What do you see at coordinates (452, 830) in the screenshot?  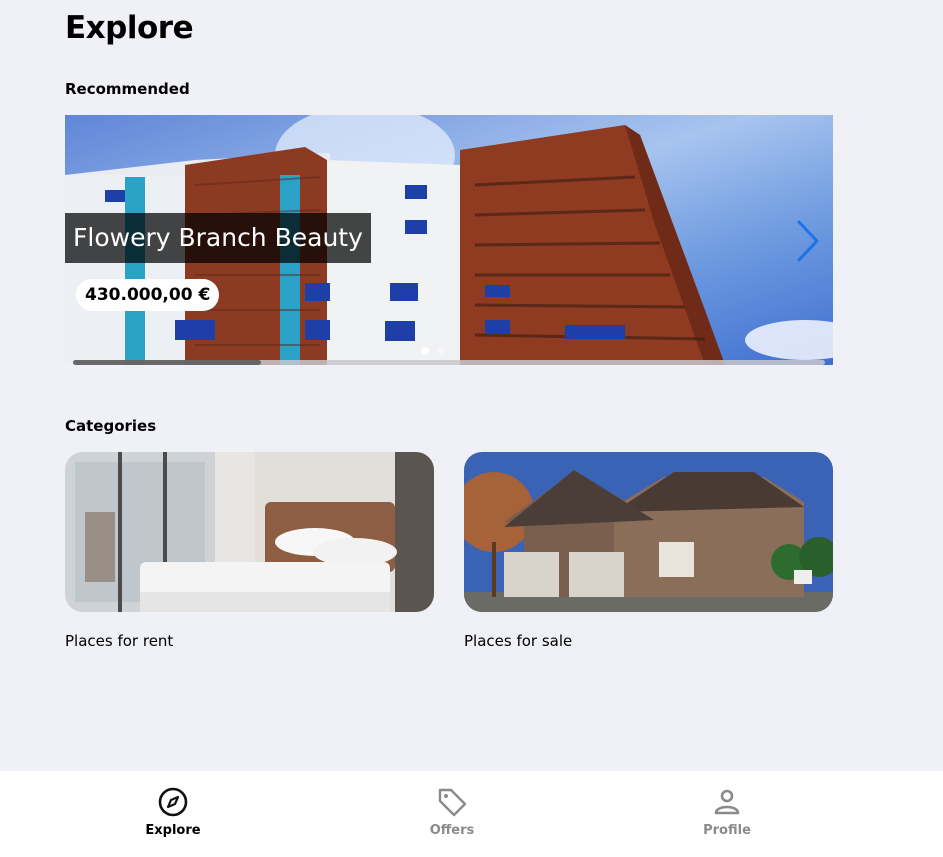 I see `nav-label: Offers` at bounding box center [452, 830].